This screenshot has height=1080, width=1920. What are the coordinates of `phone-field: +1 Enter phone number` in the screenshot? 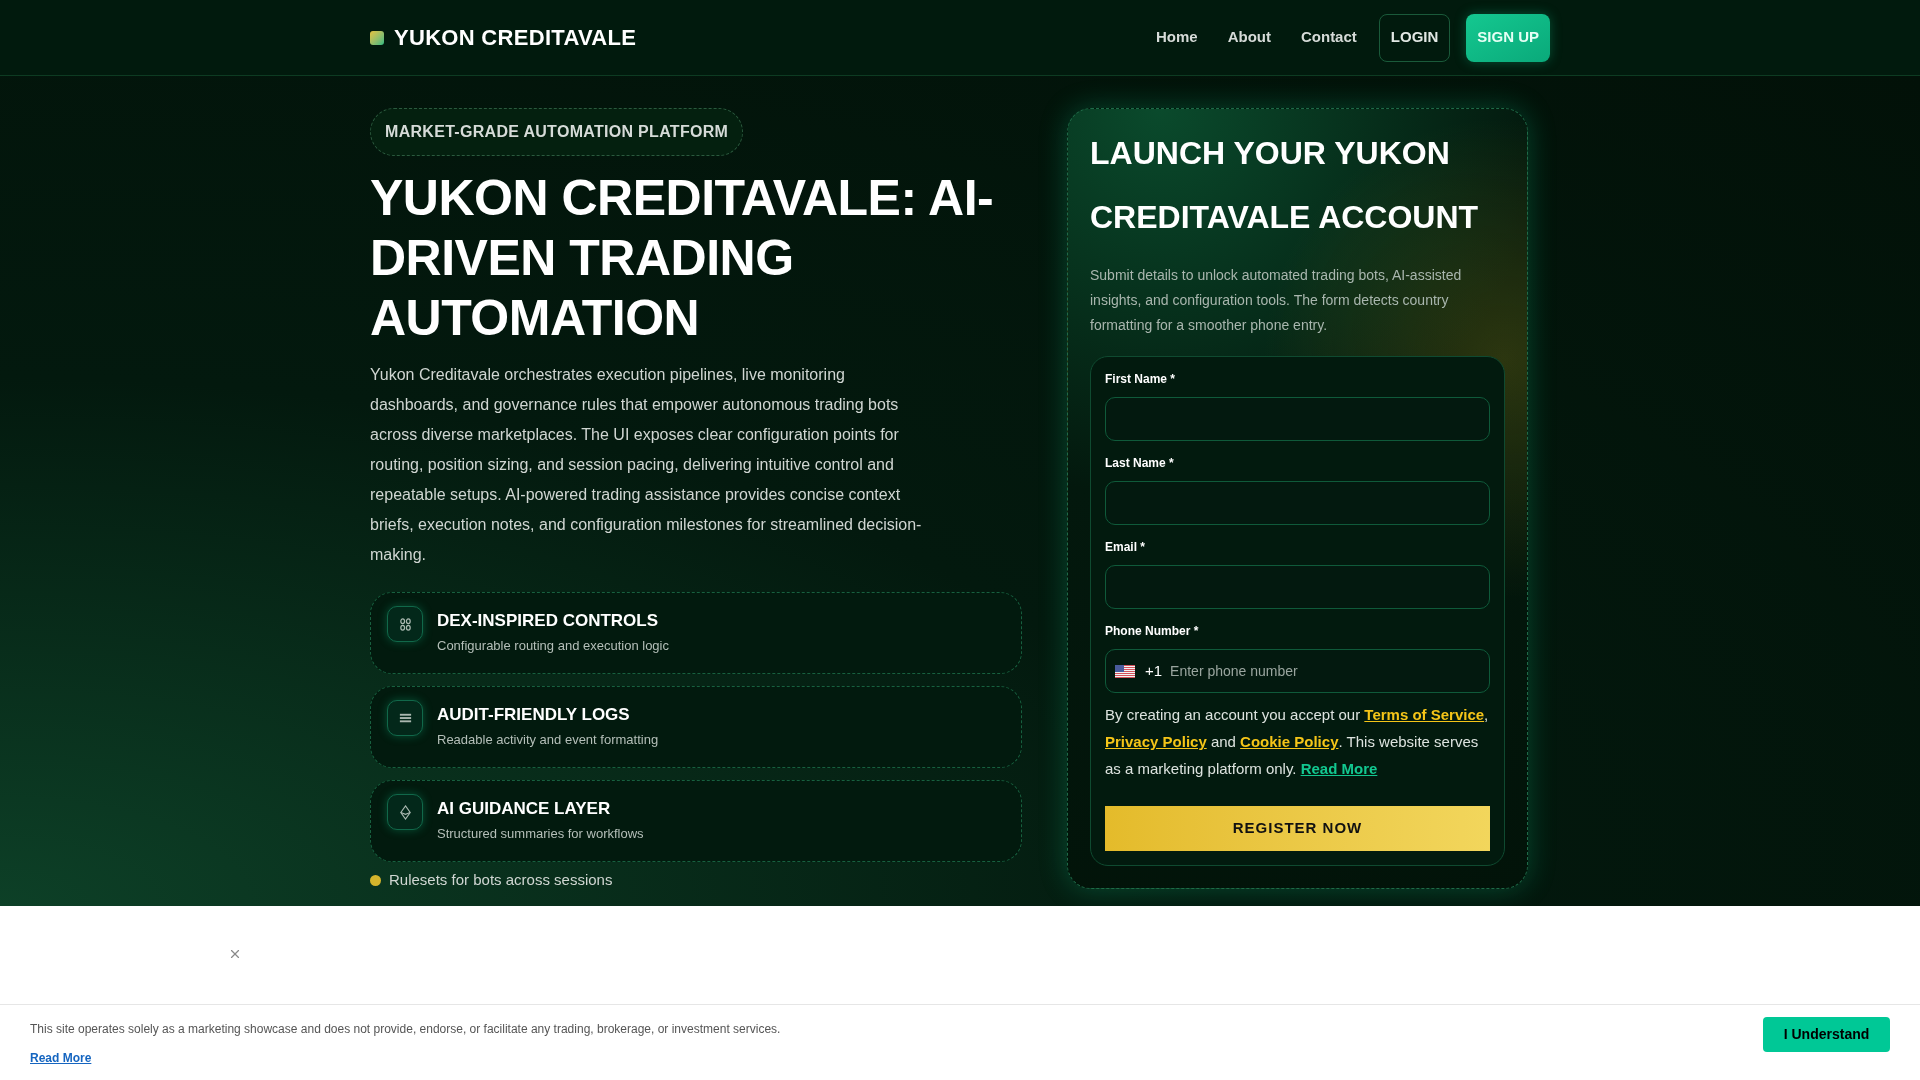 It's located at (1297, 671).